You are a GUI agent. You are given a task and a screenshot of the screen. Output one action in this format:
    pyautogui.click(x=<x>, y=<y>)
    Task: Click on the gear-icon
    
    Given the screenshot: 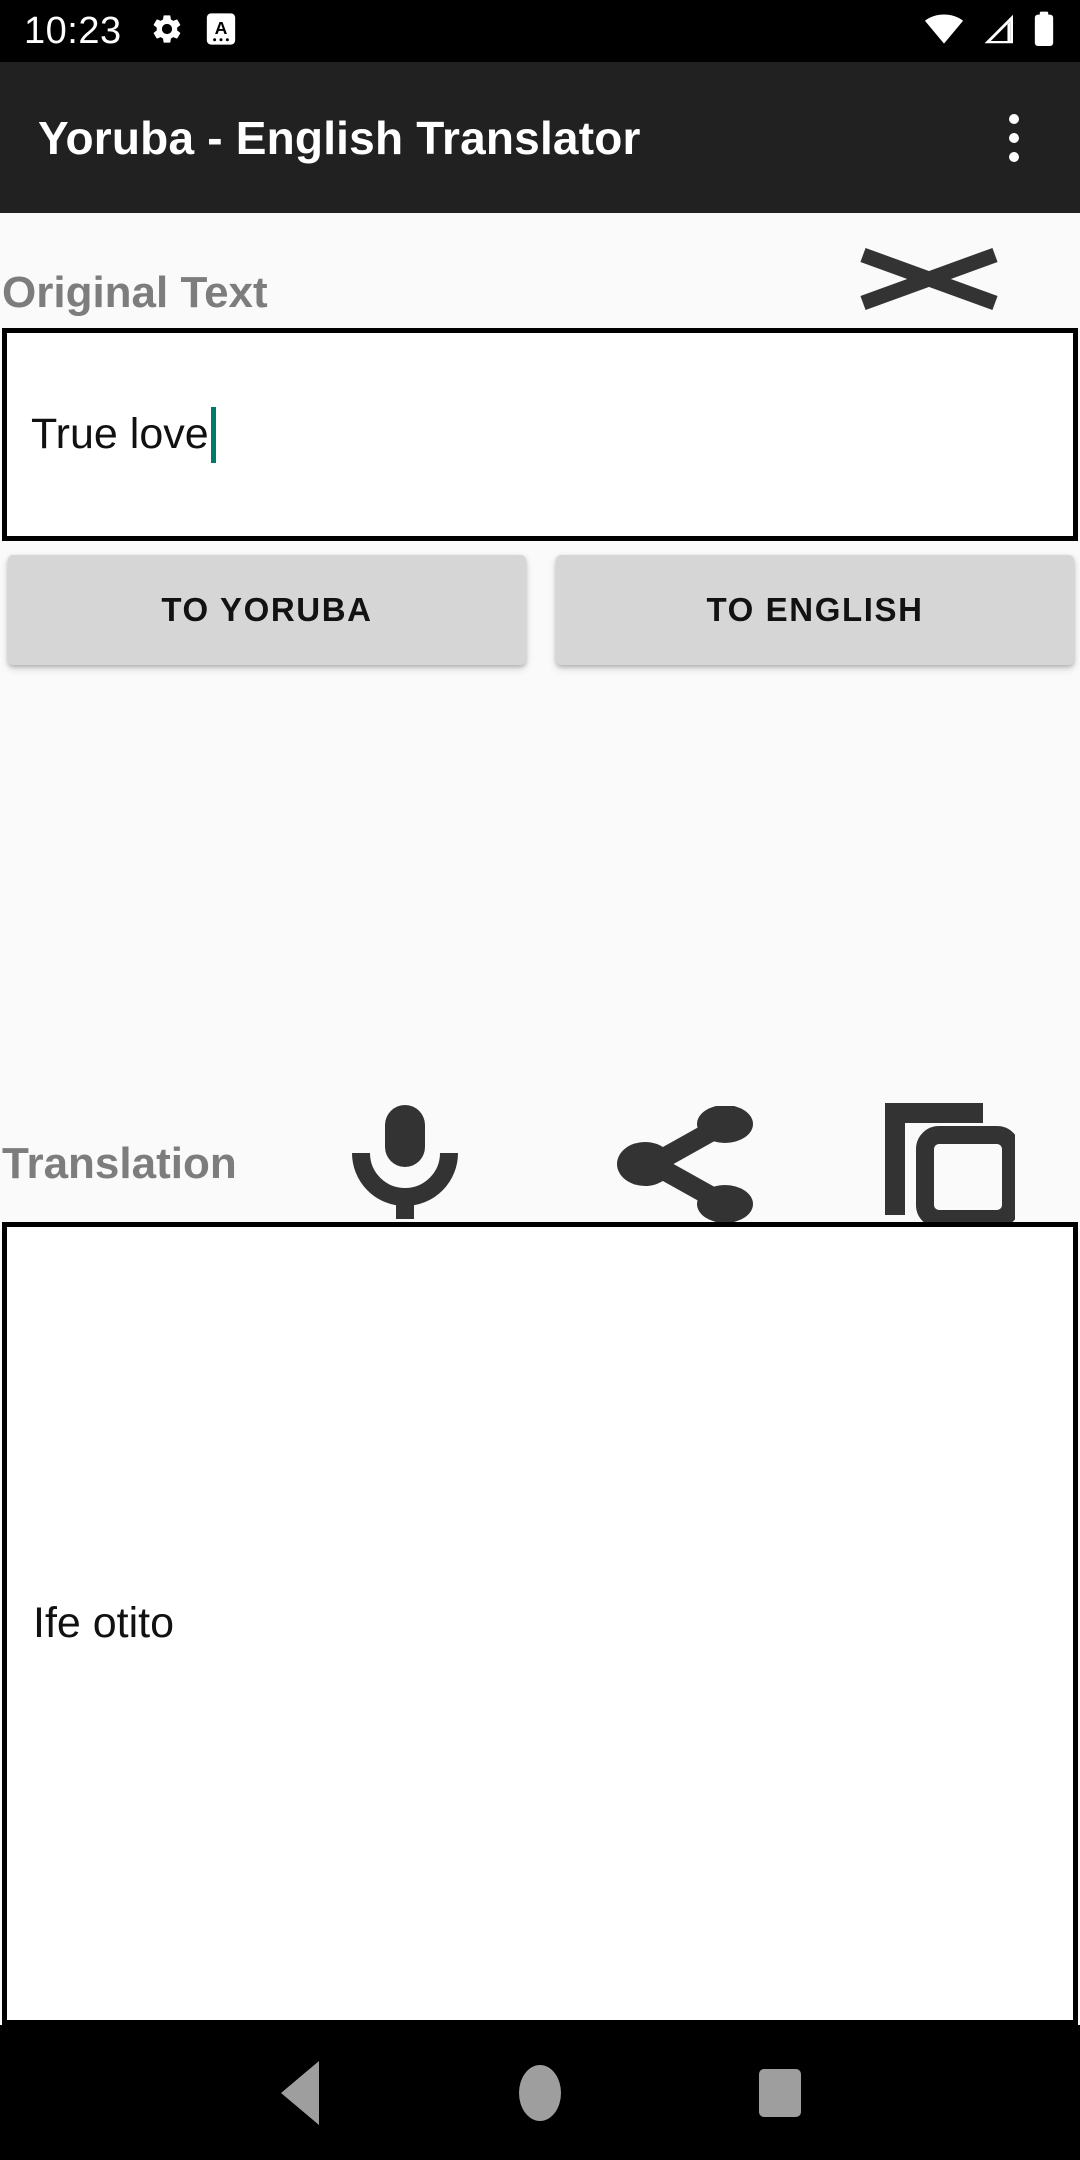 What is the action you would take?
    pyautogui.click(x=167, y=31)
    